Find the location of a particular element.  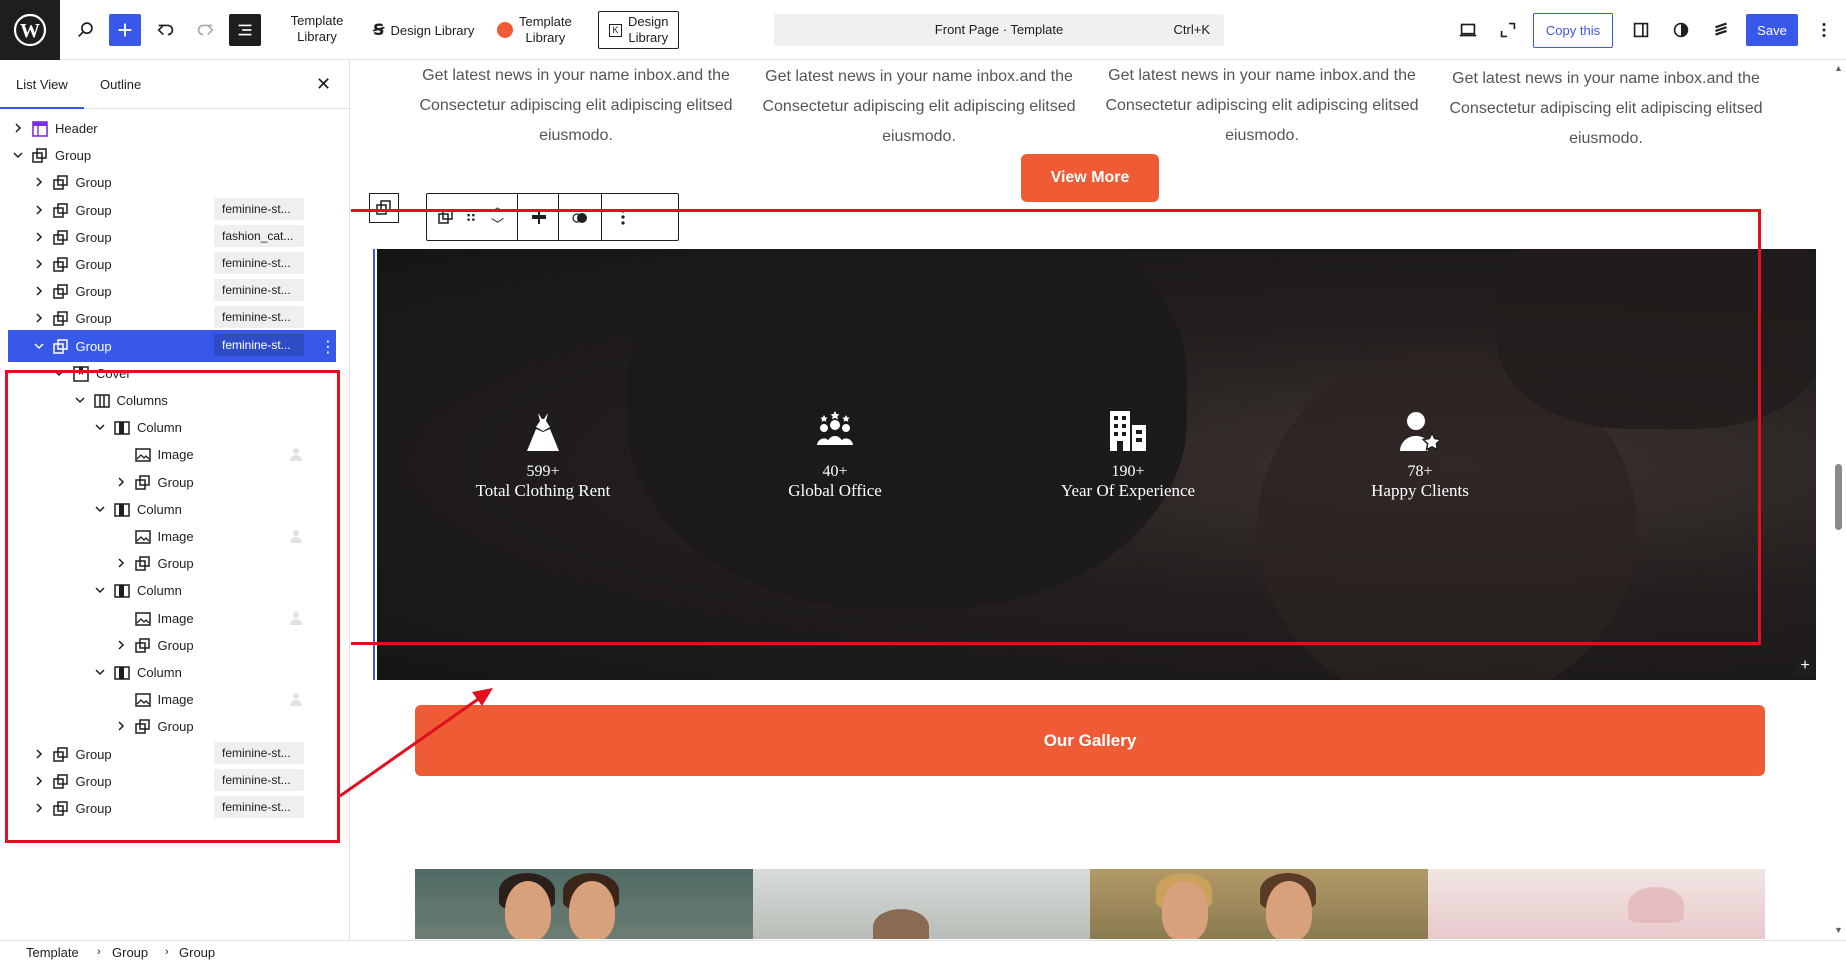

image-block-icon is located at coordinates (143, 619).